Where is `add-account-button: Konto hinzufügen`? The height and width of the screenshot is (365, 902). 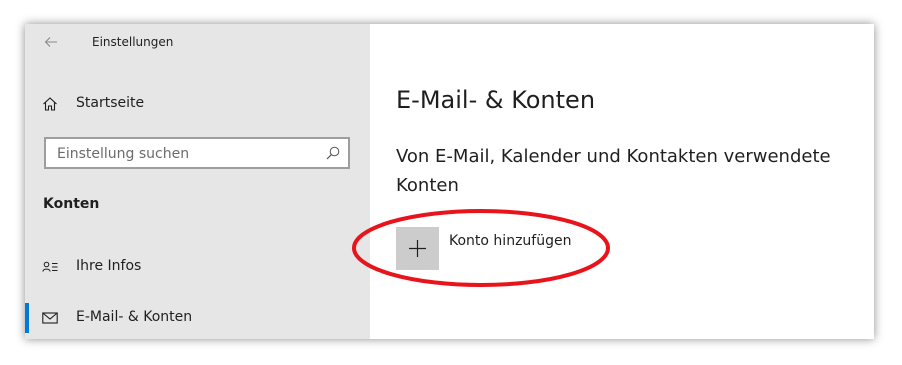 add-account-button: Konto hinzufügen is located at coordinates (496, 249).